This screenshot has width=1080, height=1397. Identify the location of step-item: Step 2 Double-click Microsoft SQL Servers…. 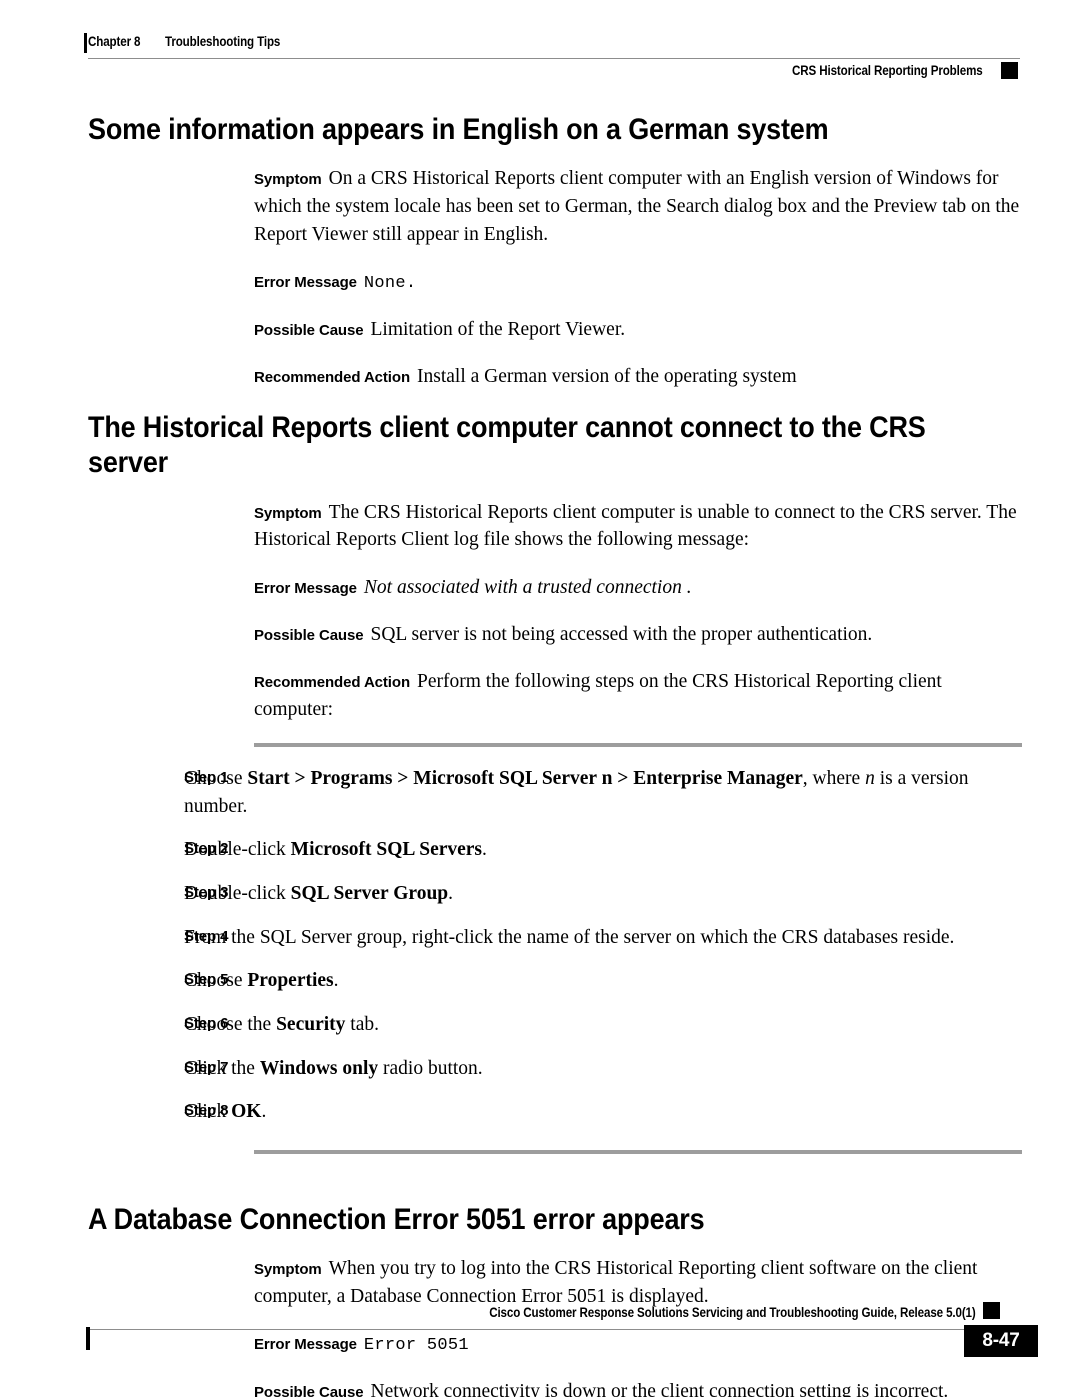
(511, 850).